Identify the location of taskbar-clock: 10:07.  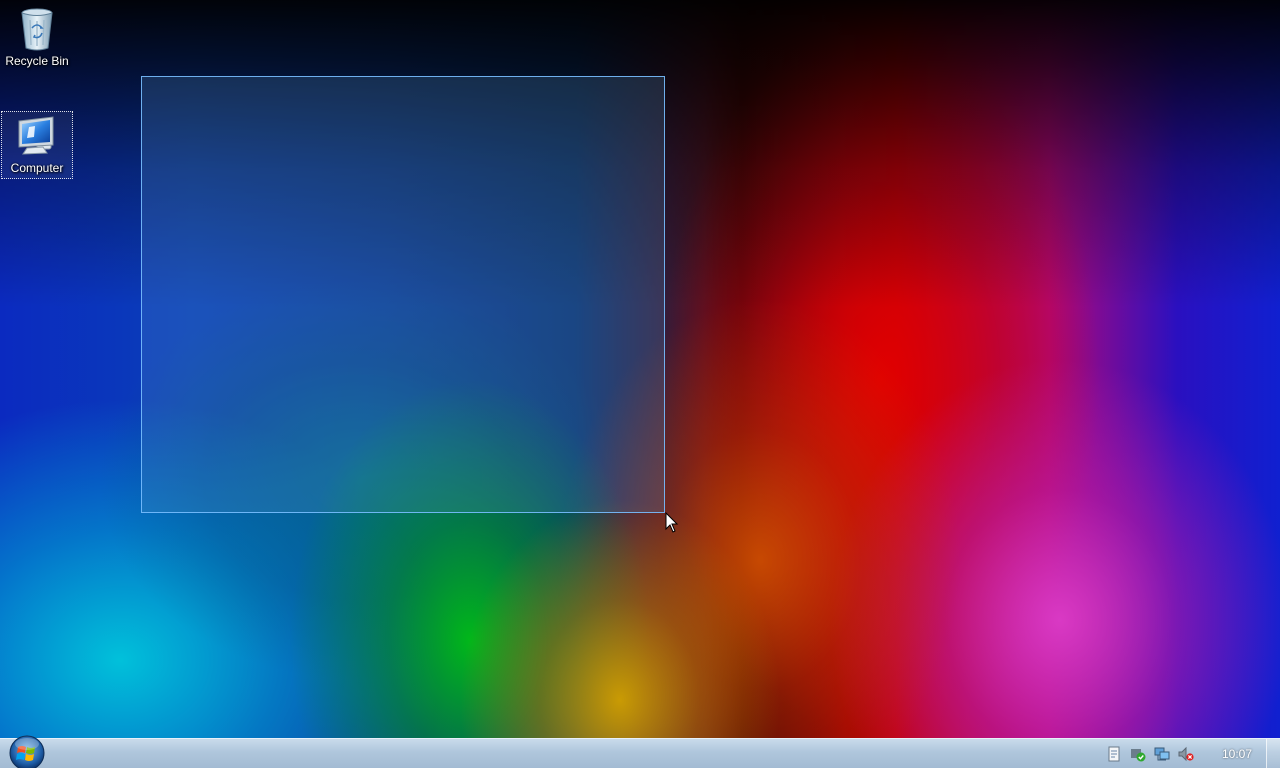
(1237, 754).